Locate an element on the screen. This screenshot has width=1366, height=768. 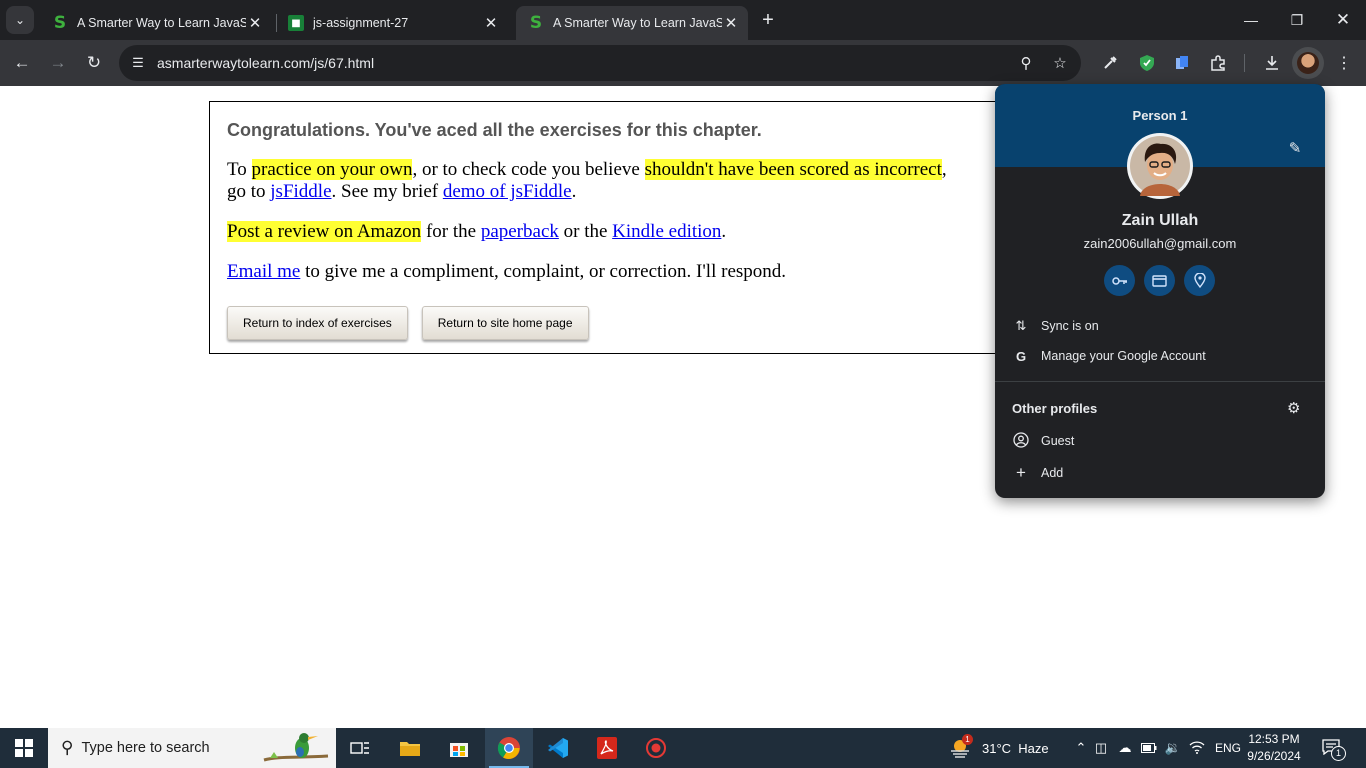
taskbar-clock: 12:53 PM 9/26/2024 is located at coordinates (1274, 748).